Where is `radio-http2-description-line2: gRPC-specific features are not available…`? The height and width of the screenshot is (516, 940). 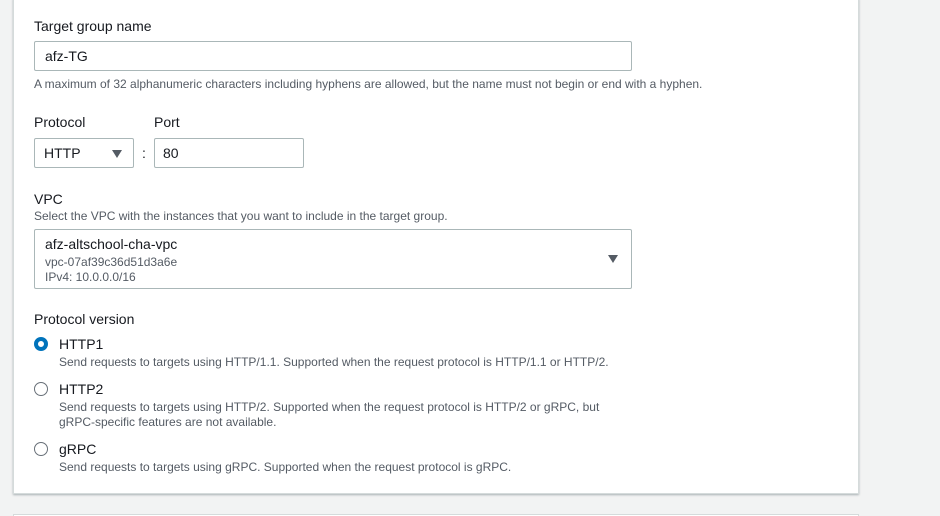 radio-http2-description-line2: gRPC-specific features are not available… is located at coordinates (168, 422).